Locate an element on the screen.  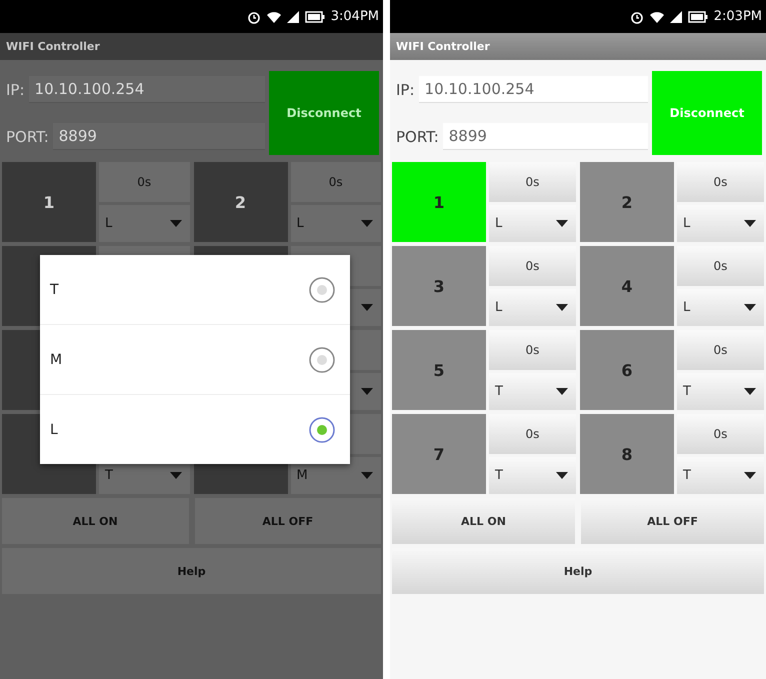
status-time: 2:03PM is located at coordinates (738, 16).